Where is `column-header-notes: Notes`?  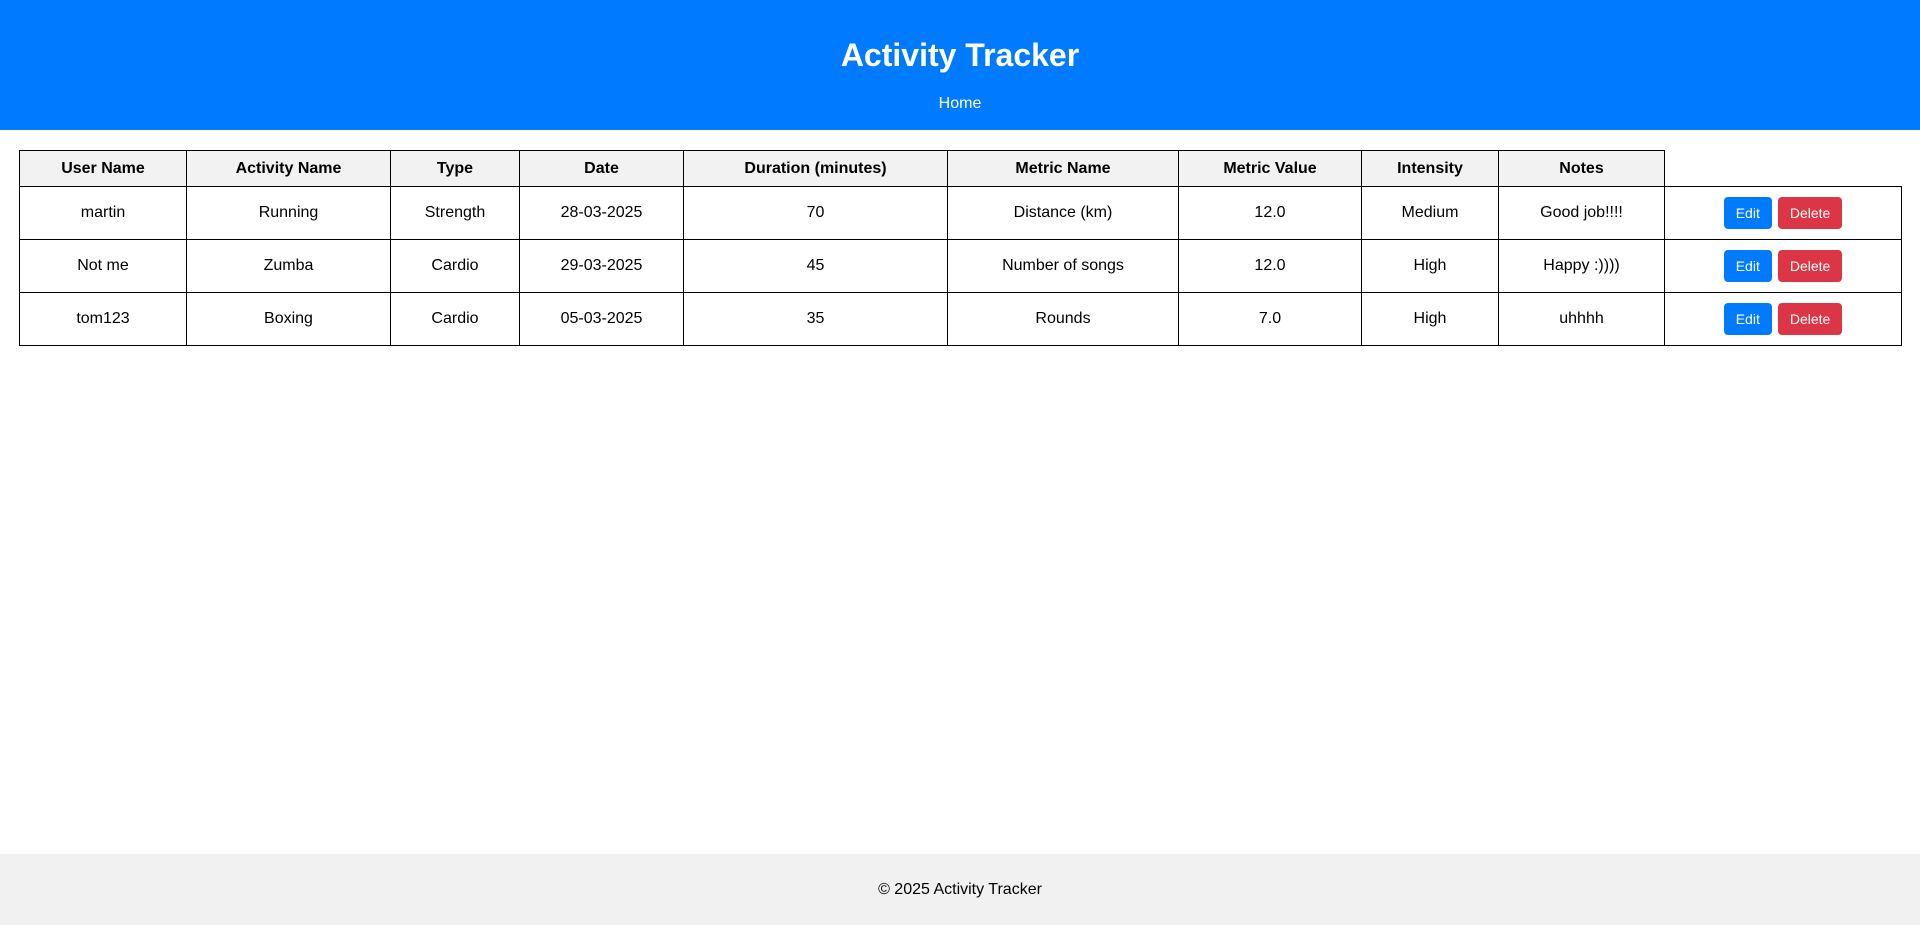
column-header-notes: Notes is located at coordinates (1581, 168).